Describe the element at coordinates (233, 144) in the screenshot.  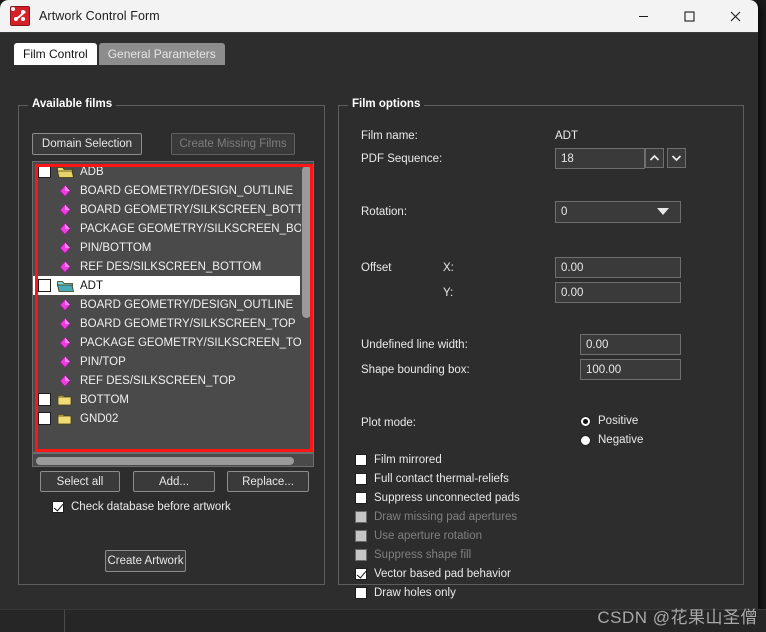
I see `create-missing-films-button: Create Missing Films` at that location.